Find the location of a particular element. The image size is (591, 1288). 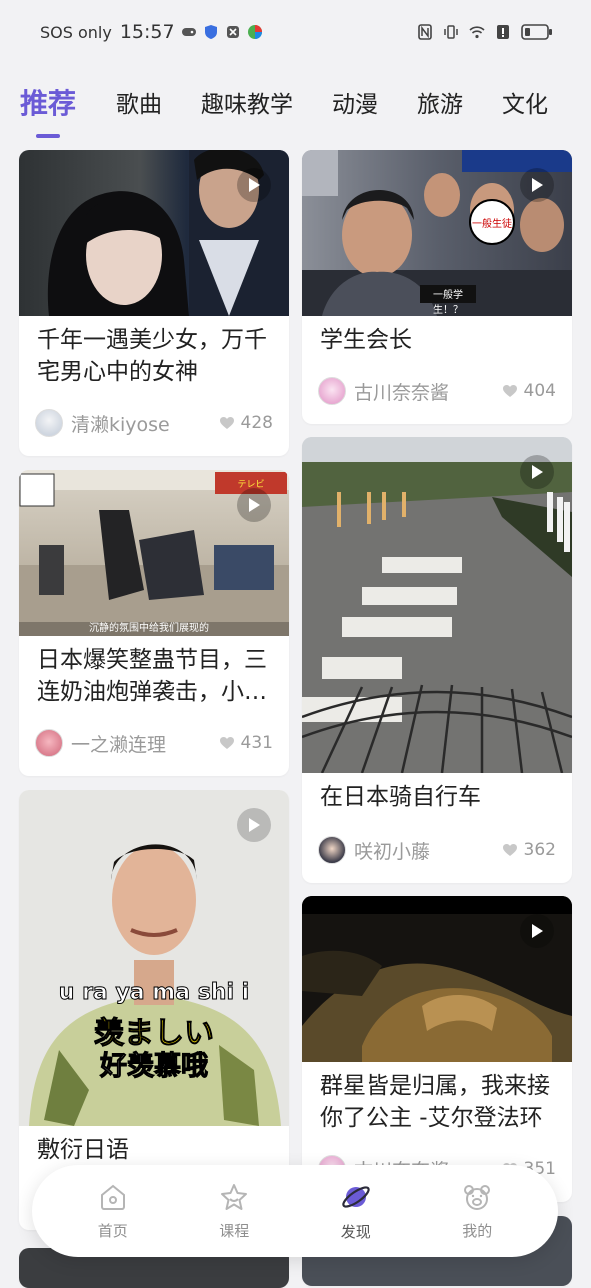

video-card: 千年一遇美少女，万千宅男心中的女神 清濑kiyose 428 is located at coordinates (154, 303).